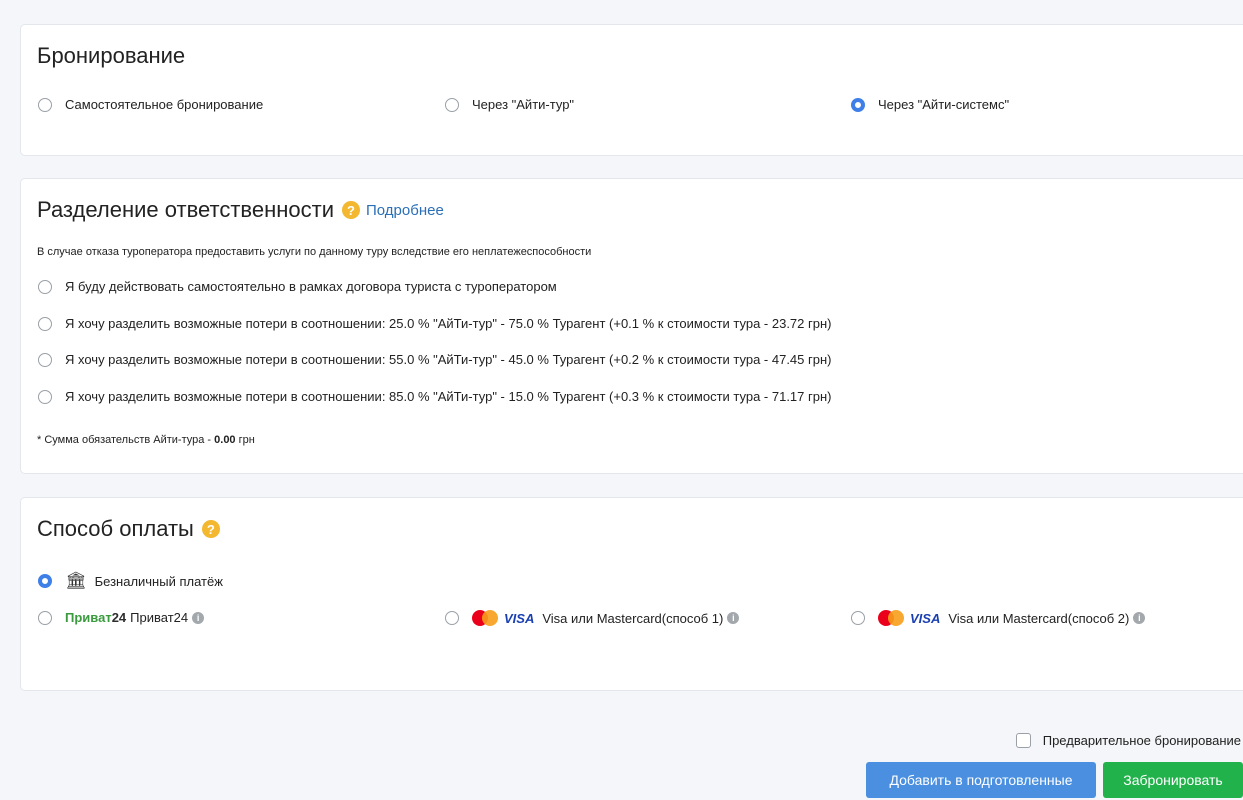  I want to click on payment-heading: Способ оплаты ?, so click(128, 529).